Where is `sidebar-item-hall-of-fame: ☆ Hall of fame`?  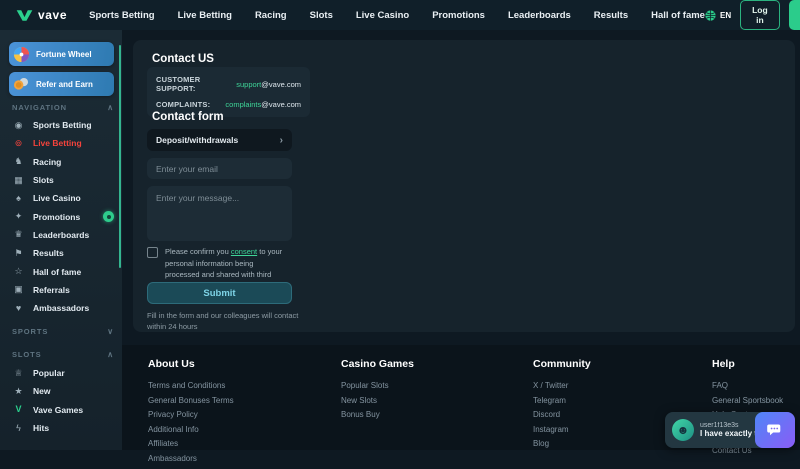
sidebar-item-hall-of-fame: ☆ Hall of fame is located at coordinates (61, 271).